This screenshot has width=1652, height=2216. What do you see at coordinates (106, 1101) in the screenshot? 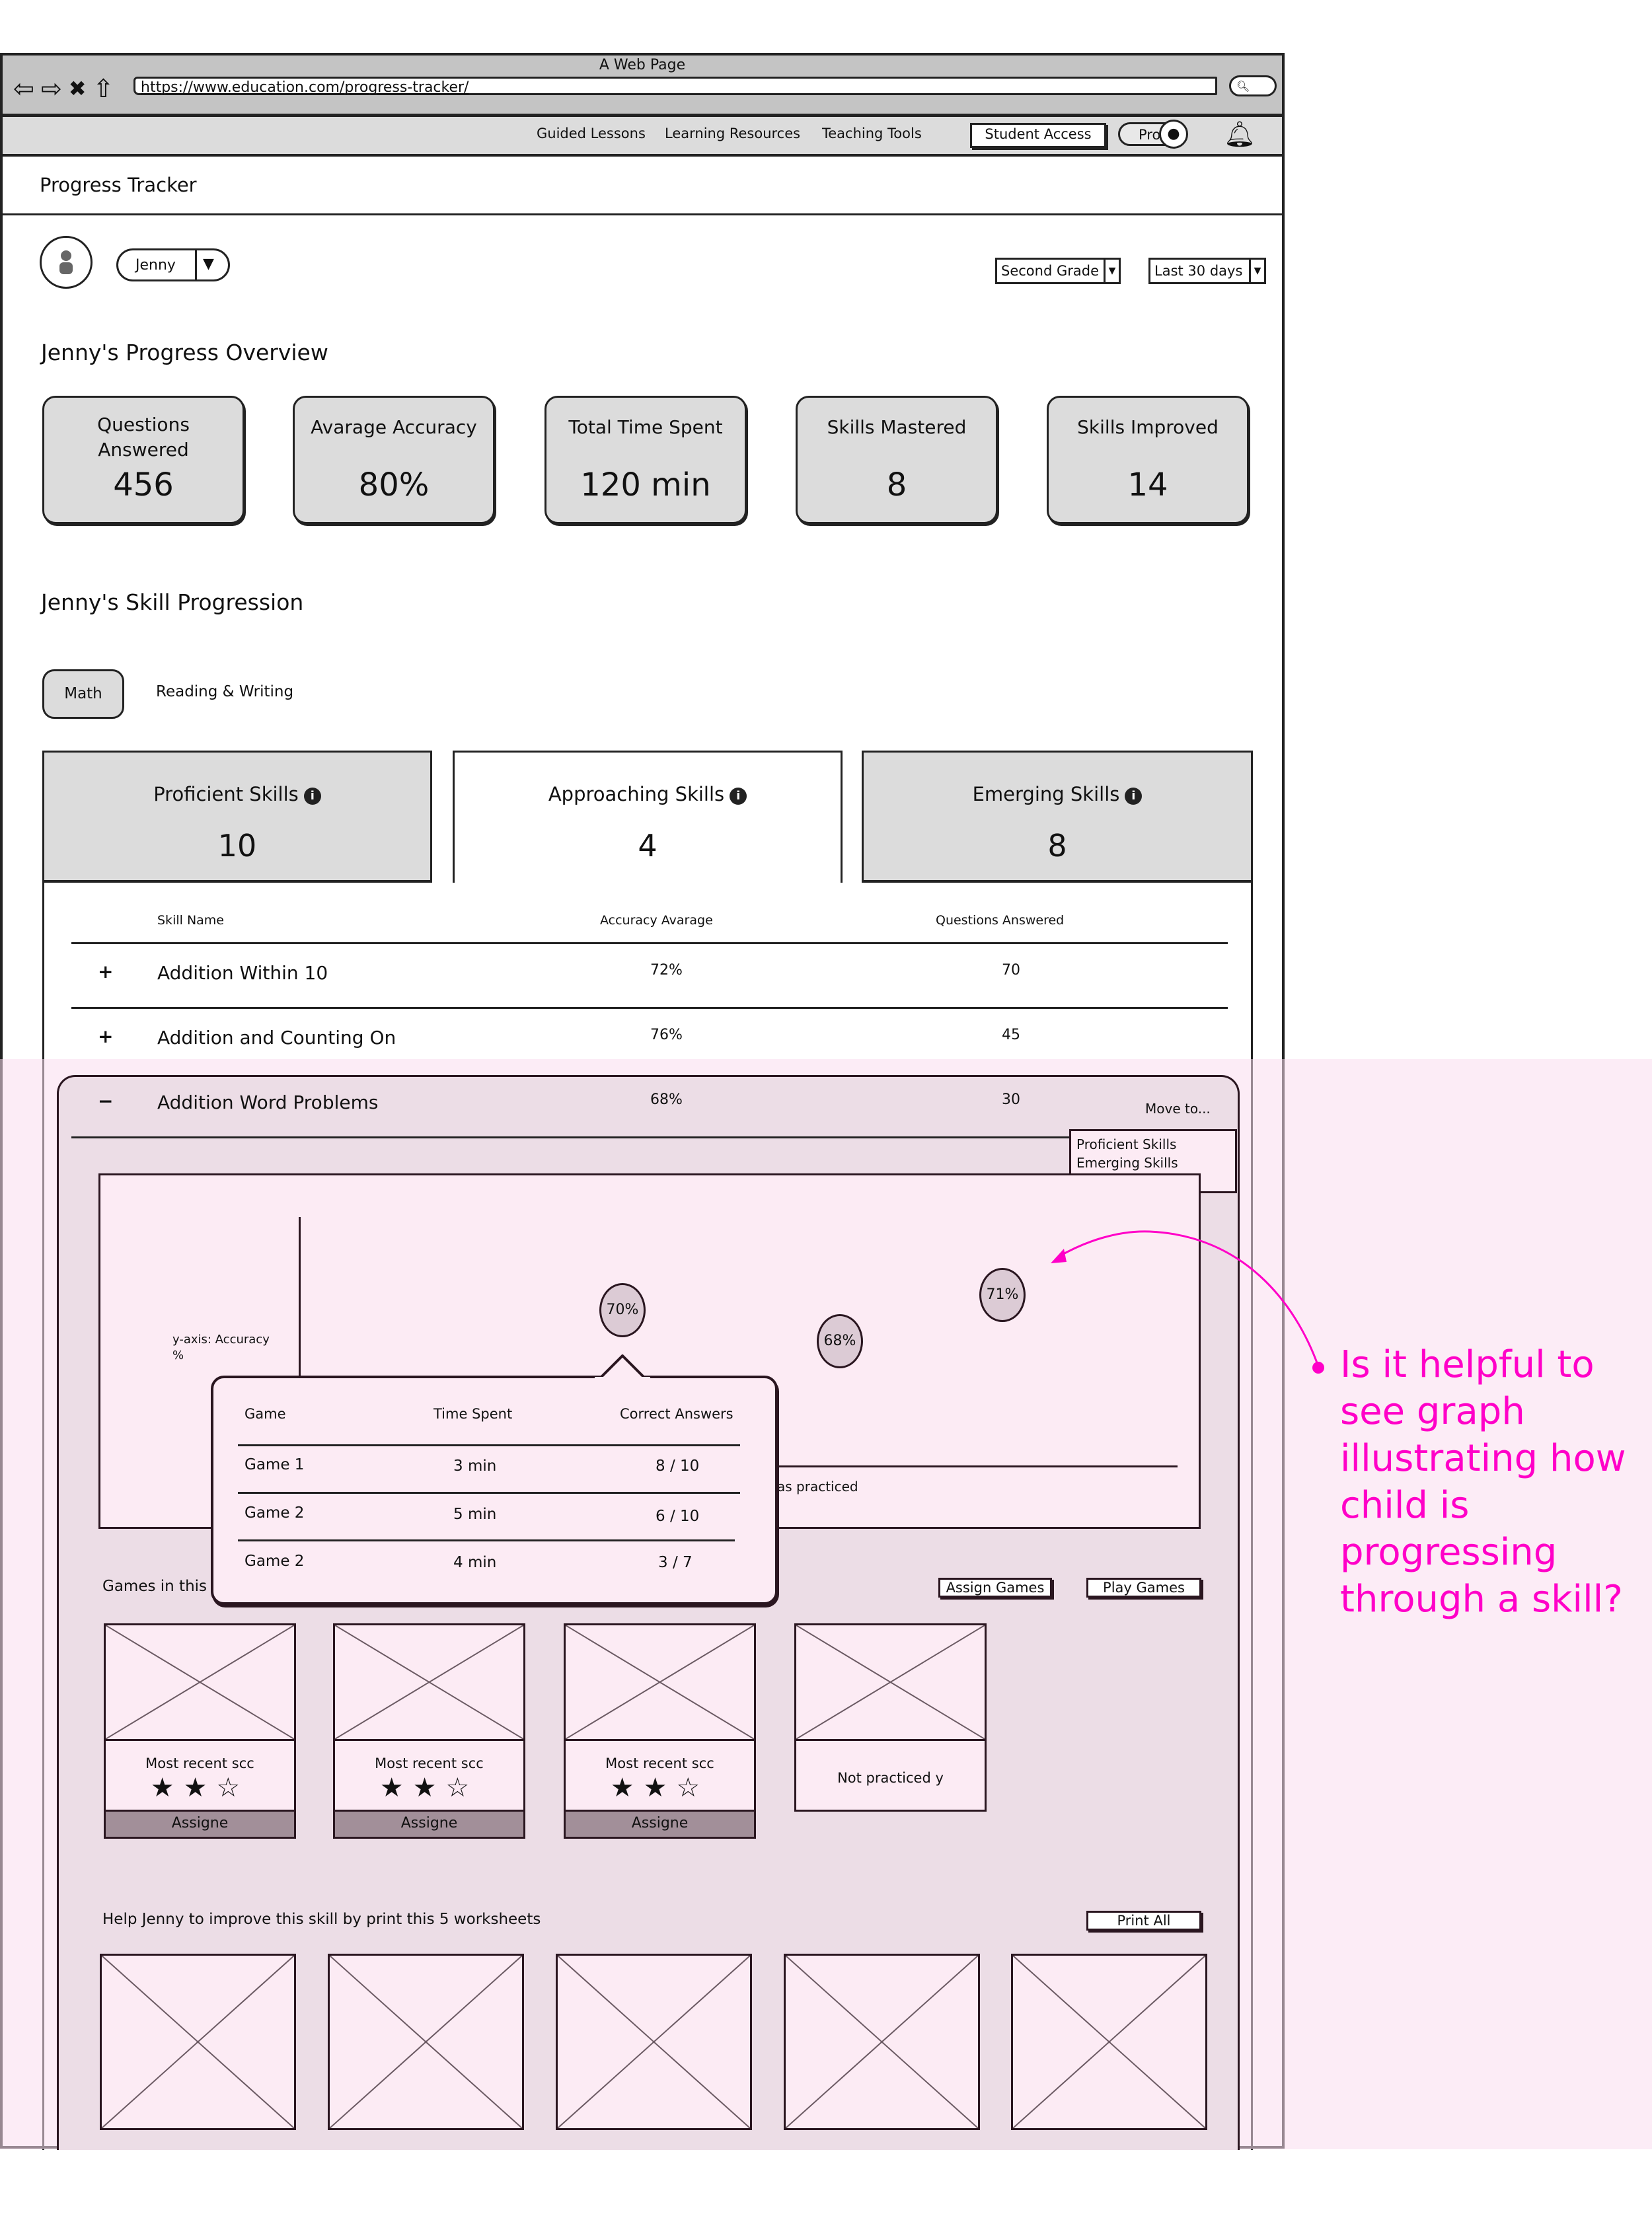
I see `collapse-icon: −` at bounding box center [106, 1101].